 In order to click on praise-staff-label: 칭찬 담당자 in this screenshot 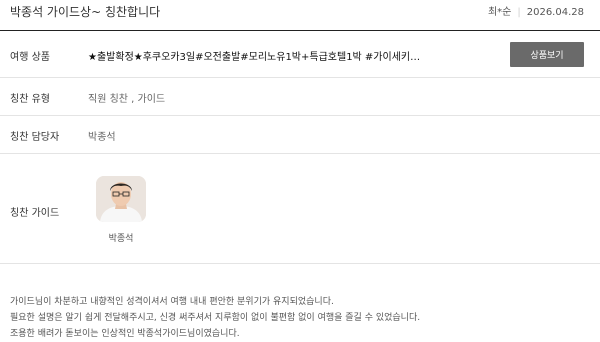, I will do `click(35, 137)`.